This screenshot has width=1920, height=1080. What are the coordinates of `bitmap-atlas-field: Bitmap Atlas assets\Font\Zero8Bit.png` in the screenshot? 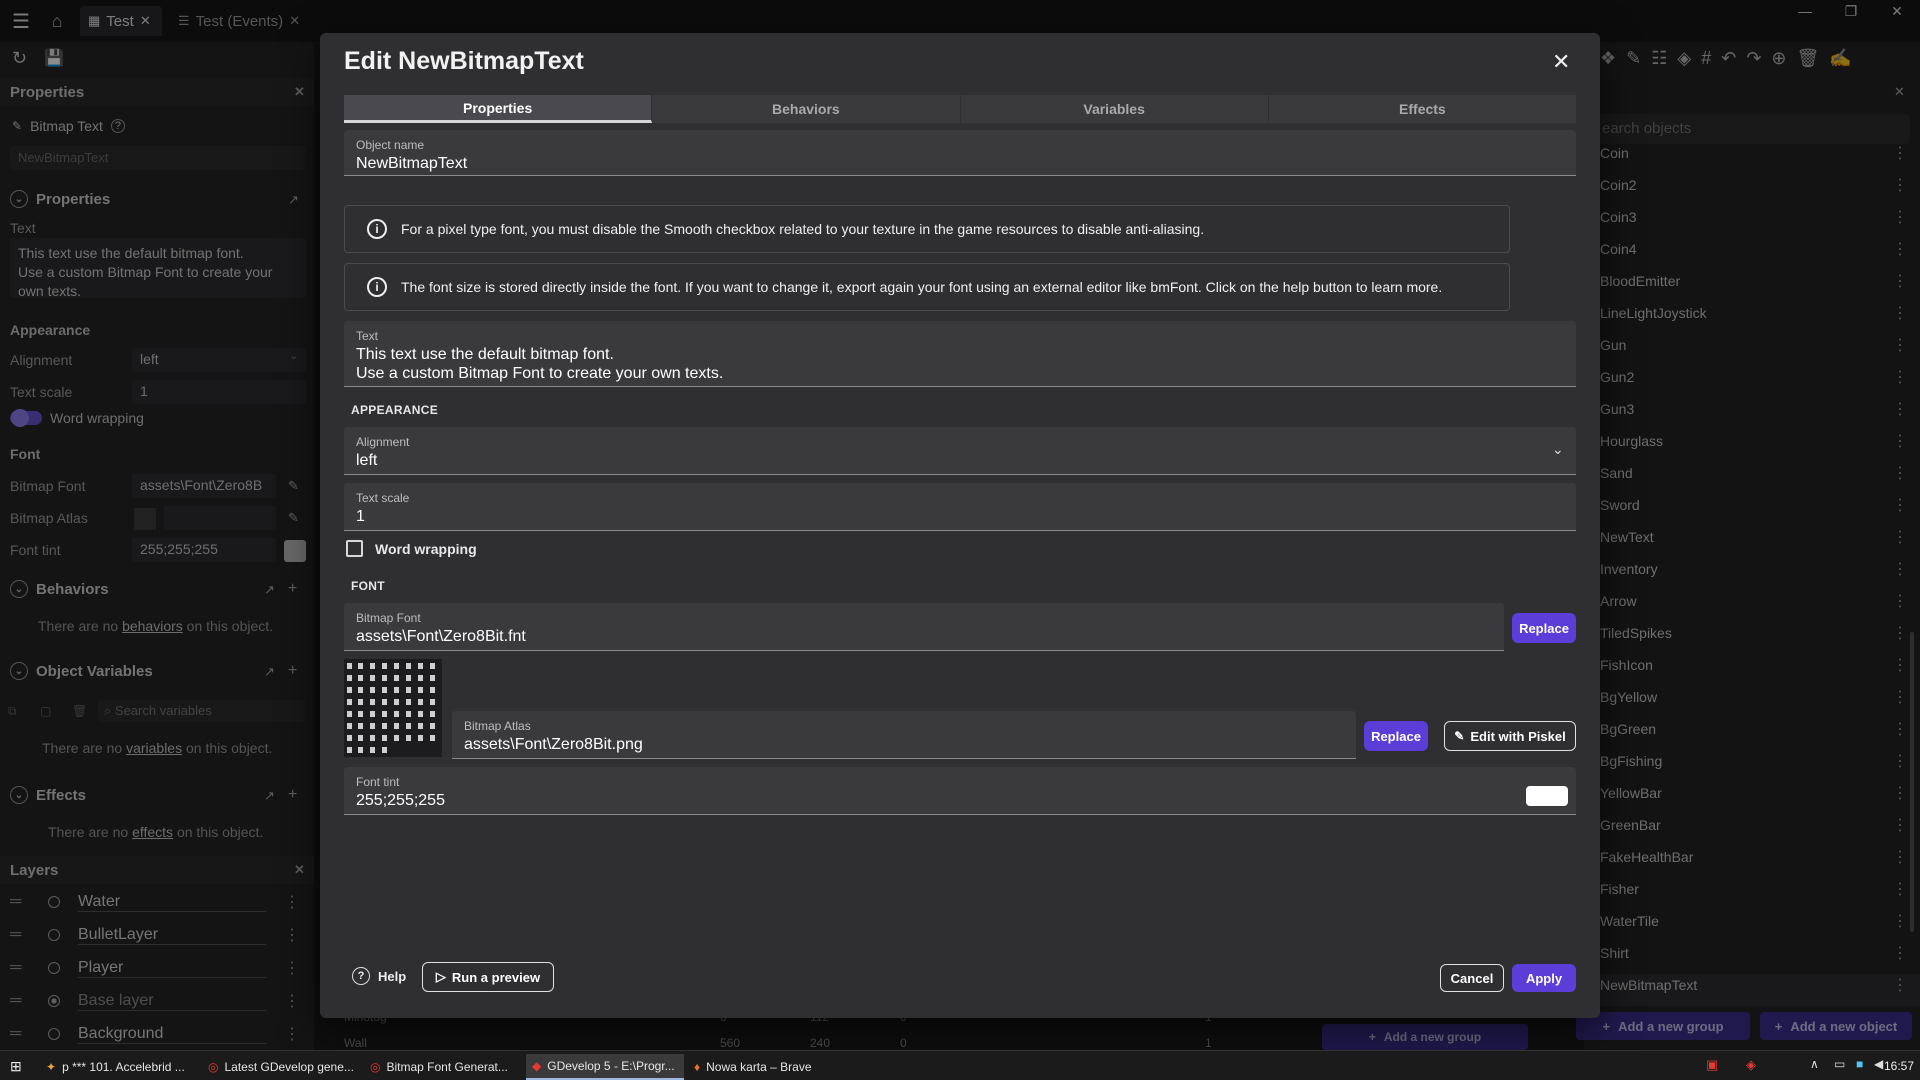 It's located at (904, 735).